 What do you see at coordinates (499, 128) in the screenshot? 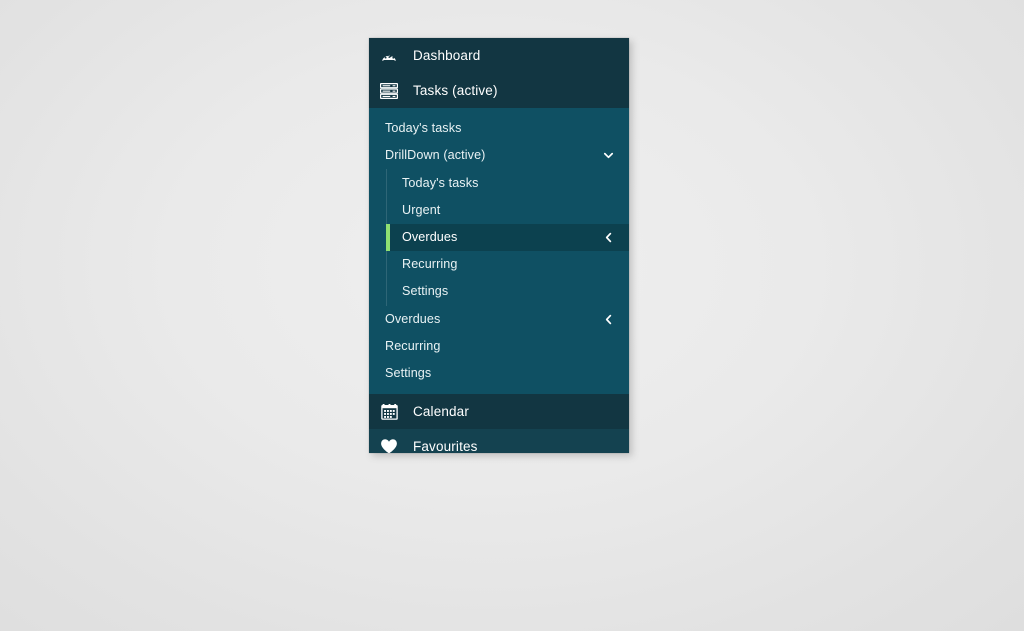
I see `submenu-item-todays-tasks: Today's tasks` at bounding box center [499, 128].